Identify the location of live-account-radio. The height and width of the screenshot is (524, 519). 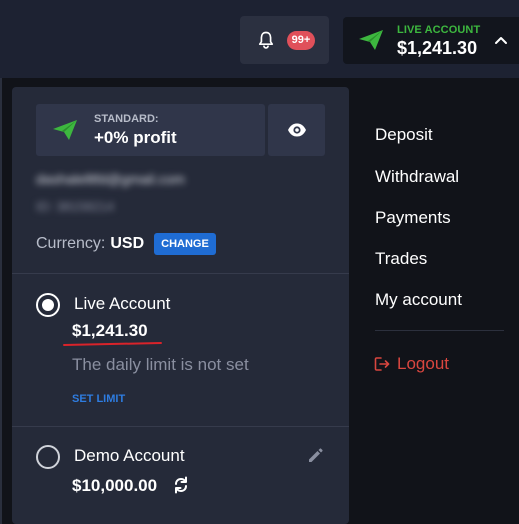
(48, 305).